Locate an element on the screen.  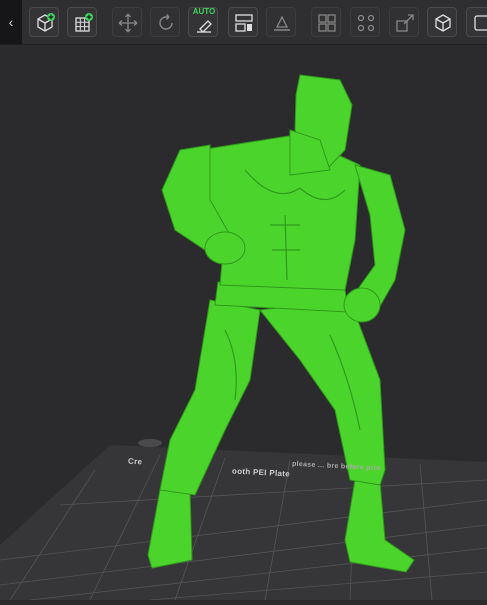
arrange-icon is located at coordinates (244, 23).